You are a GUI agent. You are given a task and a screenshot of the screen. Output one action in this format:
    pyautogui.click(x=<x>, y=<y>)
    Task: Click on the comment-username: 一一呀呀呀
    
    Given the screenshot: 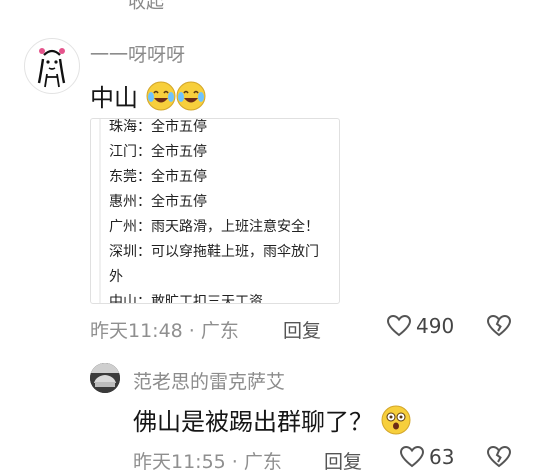 What is the action you would take?
    pyautogui.click(x=137, y=53)
    